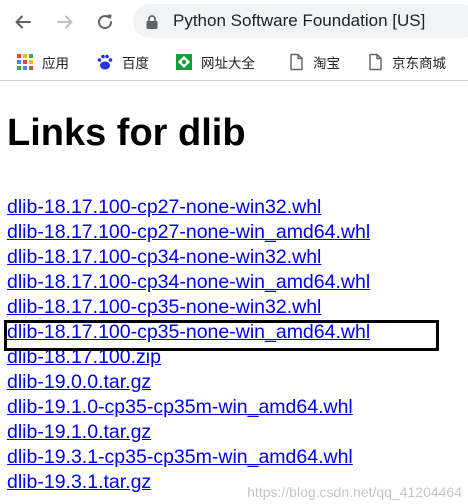 This screenshot has height=504, width=468. I want to click on download-link: dlib-19.3.1-cp35-cp35m-win_amd64.whl, so click(188, 457).